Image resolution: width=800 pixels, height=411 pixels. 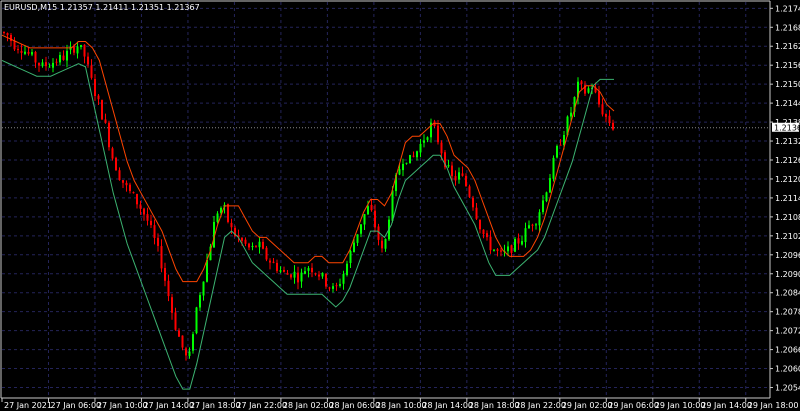 What do you see at coordinates (787, 388) in the screenshot?
I see `y-tick-label: 1.20545` at bounding box center [787, 388].